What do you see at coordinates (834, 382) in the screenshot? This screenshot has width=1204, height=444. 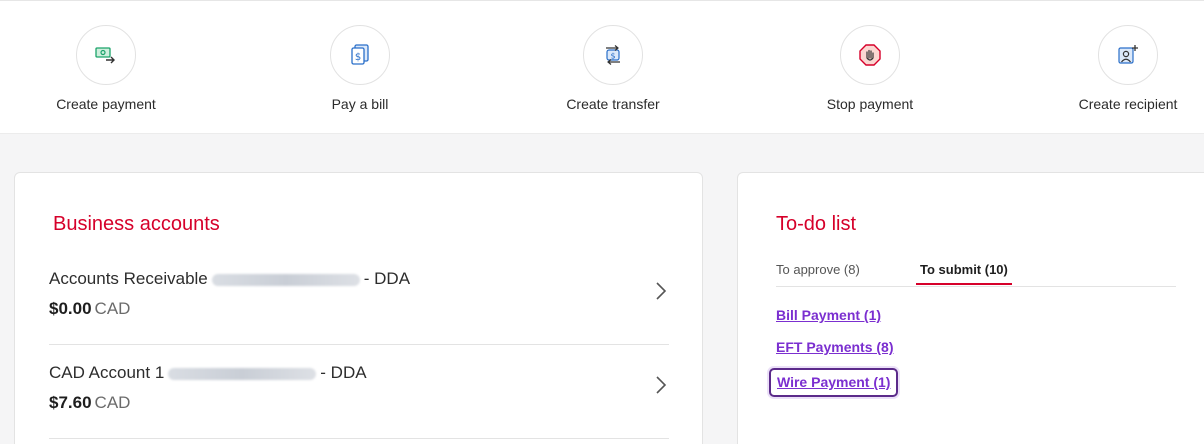 I see `wire-payment-link: Wire Payment (1)` at bounding box center [834, 382].